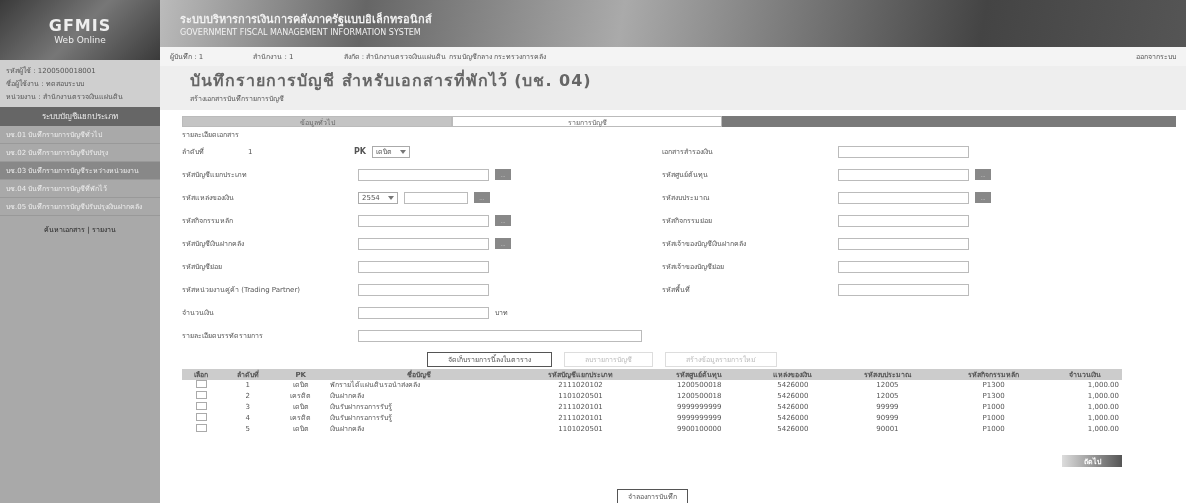 The image size is (1186, 503). Describe the element at coordinates (391, 80) in the screenshot. I see `page-title: บันทึกรายการบัญชี สำหรับเอกสารที่พักไว้ (บช. 04)` at that location.